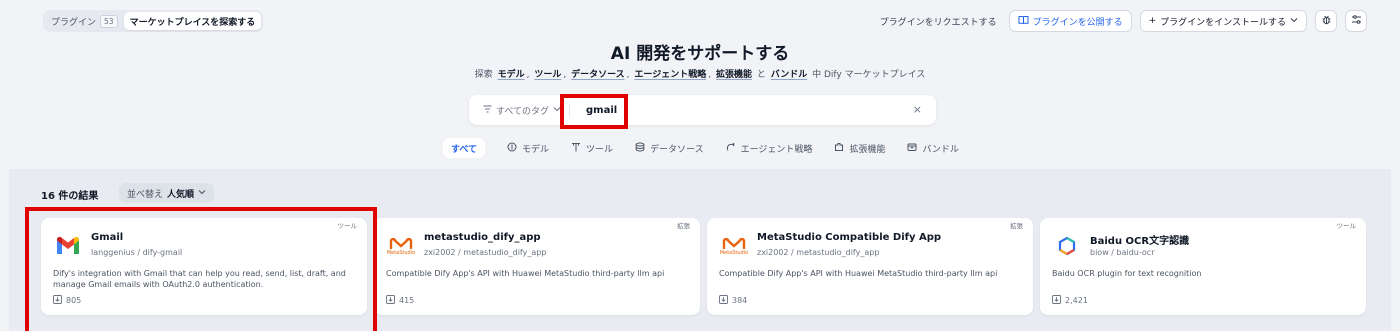 The height and width of the screenshot is (331, 1400). Describe the element at coordinates (511, 75) in the screenshot. I see `keyword-models: モデル` at that location.